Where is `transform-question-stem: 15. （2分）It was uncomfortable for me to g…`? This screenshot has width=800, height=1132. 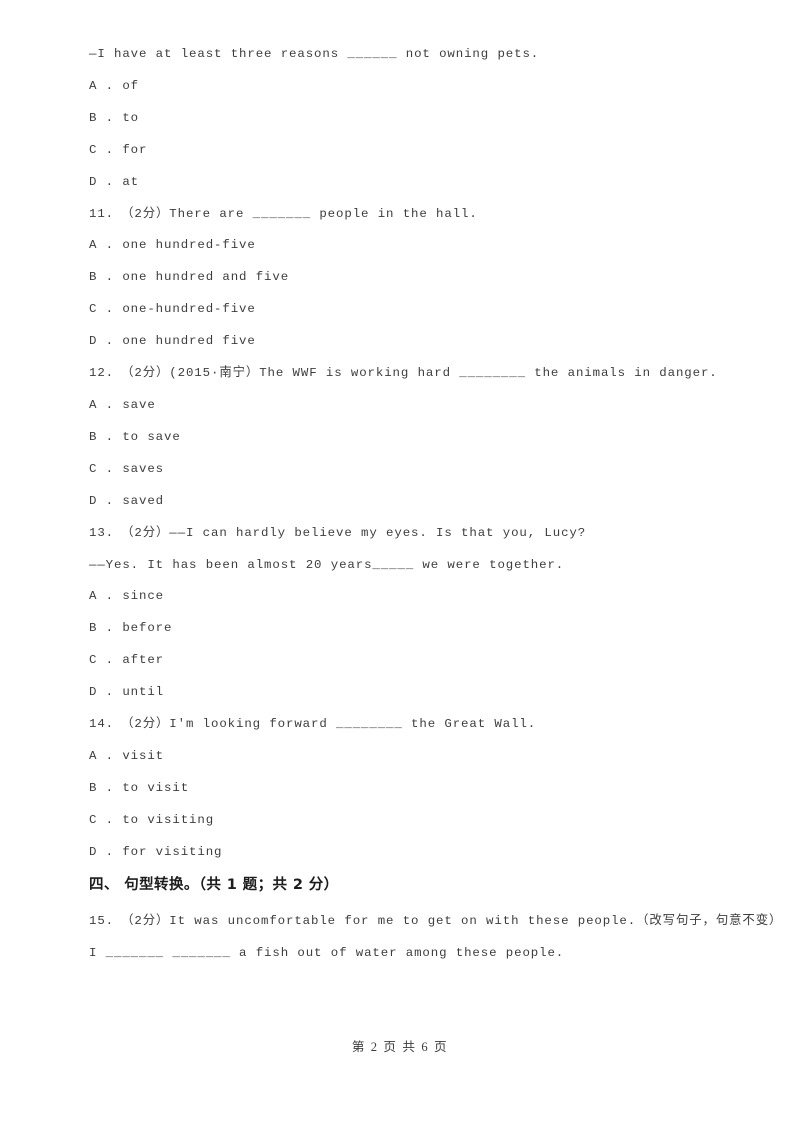
transform-question-stem: 15. （2分）It was uncomfortable for me to g… is located at coordinates (436, 921).